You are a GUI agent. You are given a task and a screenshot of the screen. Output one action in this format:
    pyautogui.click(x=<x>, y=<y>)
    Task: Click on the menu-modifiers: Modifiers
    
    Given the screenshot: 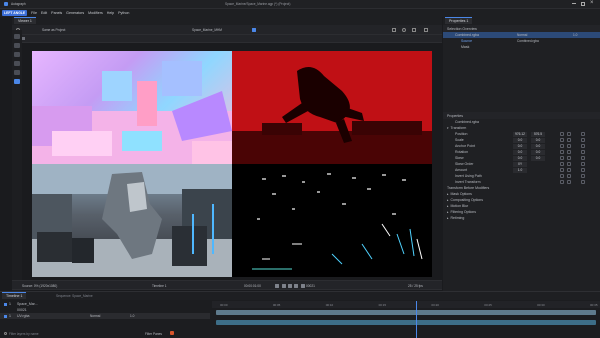 What is the action you would take?
    pyautogui.click(x=95, y=13)
    